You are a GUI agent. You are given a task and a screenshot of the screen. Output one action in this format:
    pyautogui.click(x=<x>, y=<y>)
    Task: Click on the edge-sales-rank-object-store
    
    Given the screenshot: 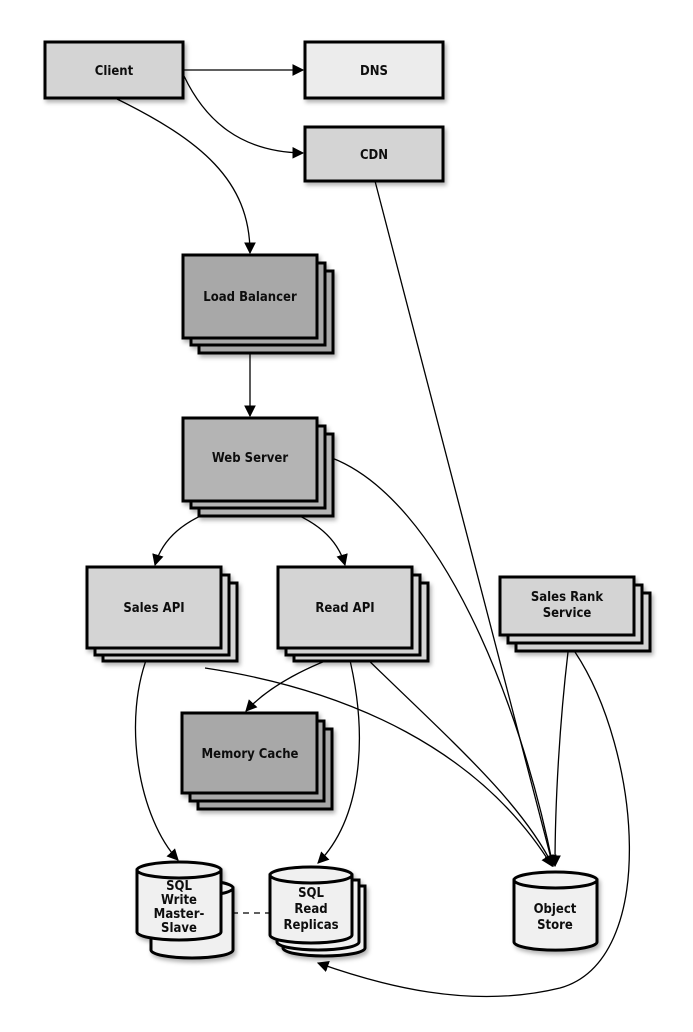 What is the action you would take?
    pyautogui.click(x=559, y=759)
    